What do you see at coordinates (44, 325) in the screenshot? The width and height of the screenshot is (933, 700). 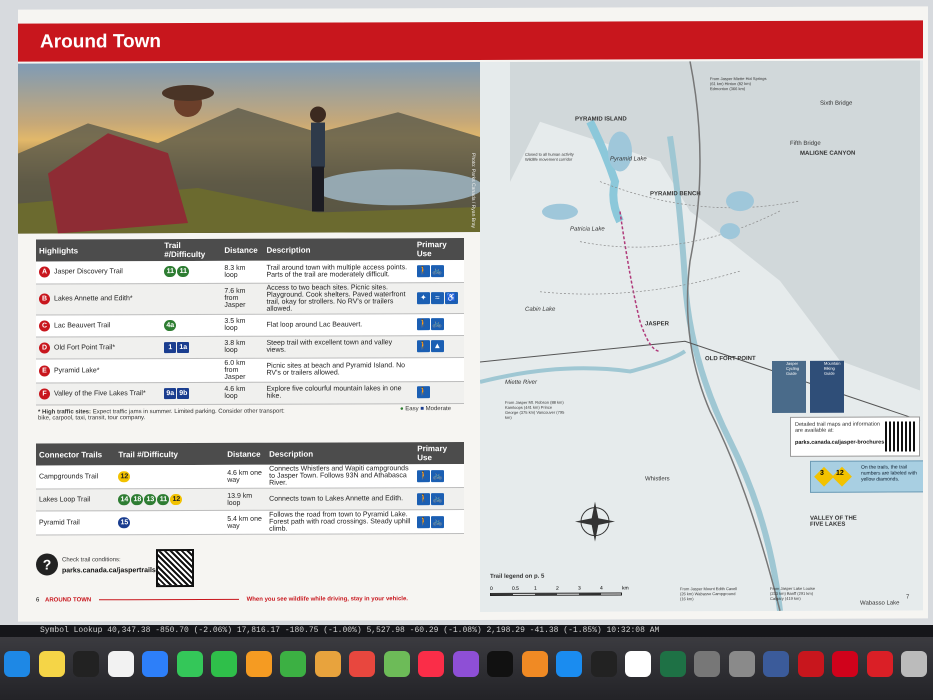 I see `trail-letter-badge: C` at bounding box center [44, 325].